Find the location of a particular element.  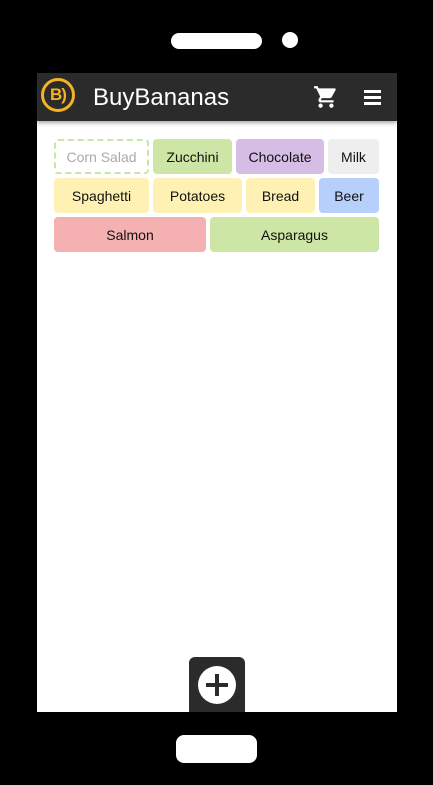

app-bar: B) BuyBananas is located at coordinates (217, 97).